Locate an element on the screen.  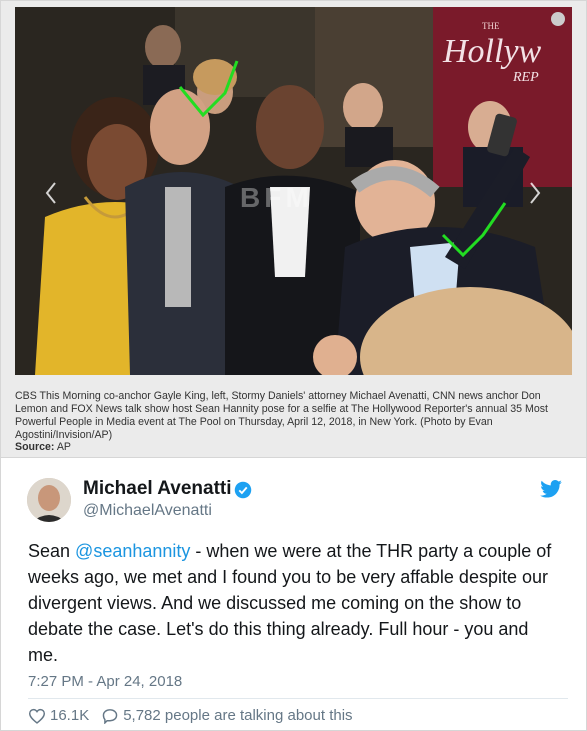
twitter-bird-icon is located at coordinates (551, 489).